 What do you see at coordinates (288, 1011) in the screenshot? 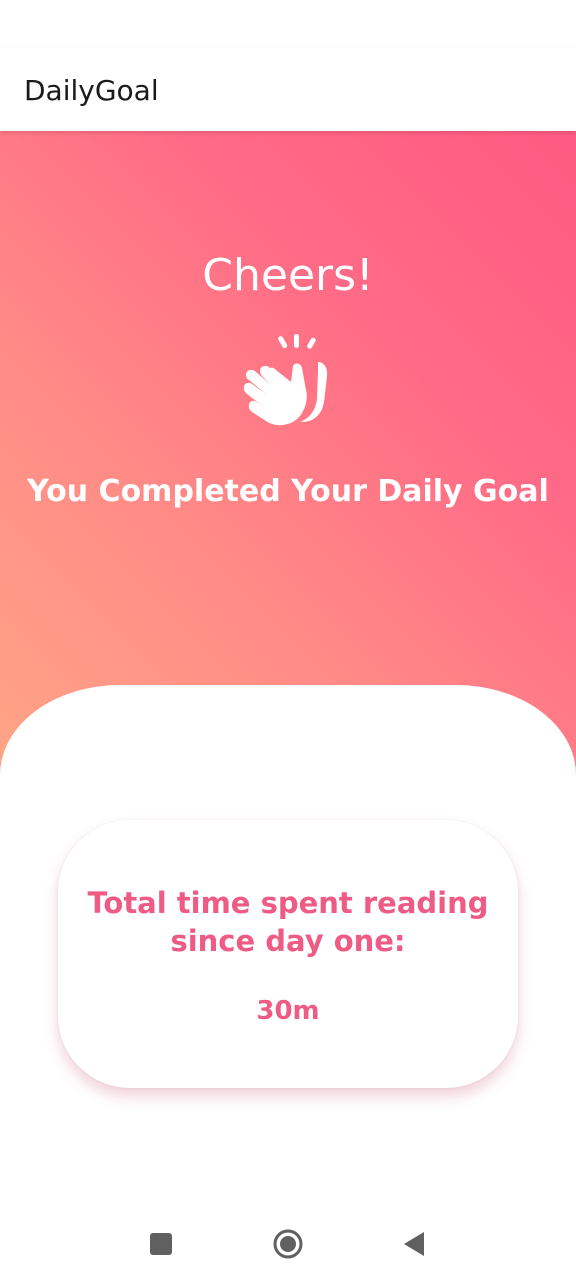
I see `total-time-value: 30m` at bounding box center [288, 1011].